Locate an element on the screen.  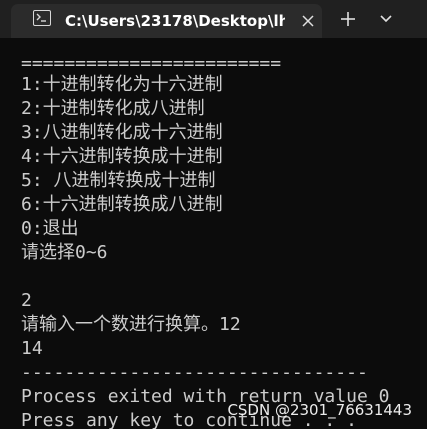
tab-bar: C:\Users\23178\Desktop\lhc.e is located at coordinates (213, 19).